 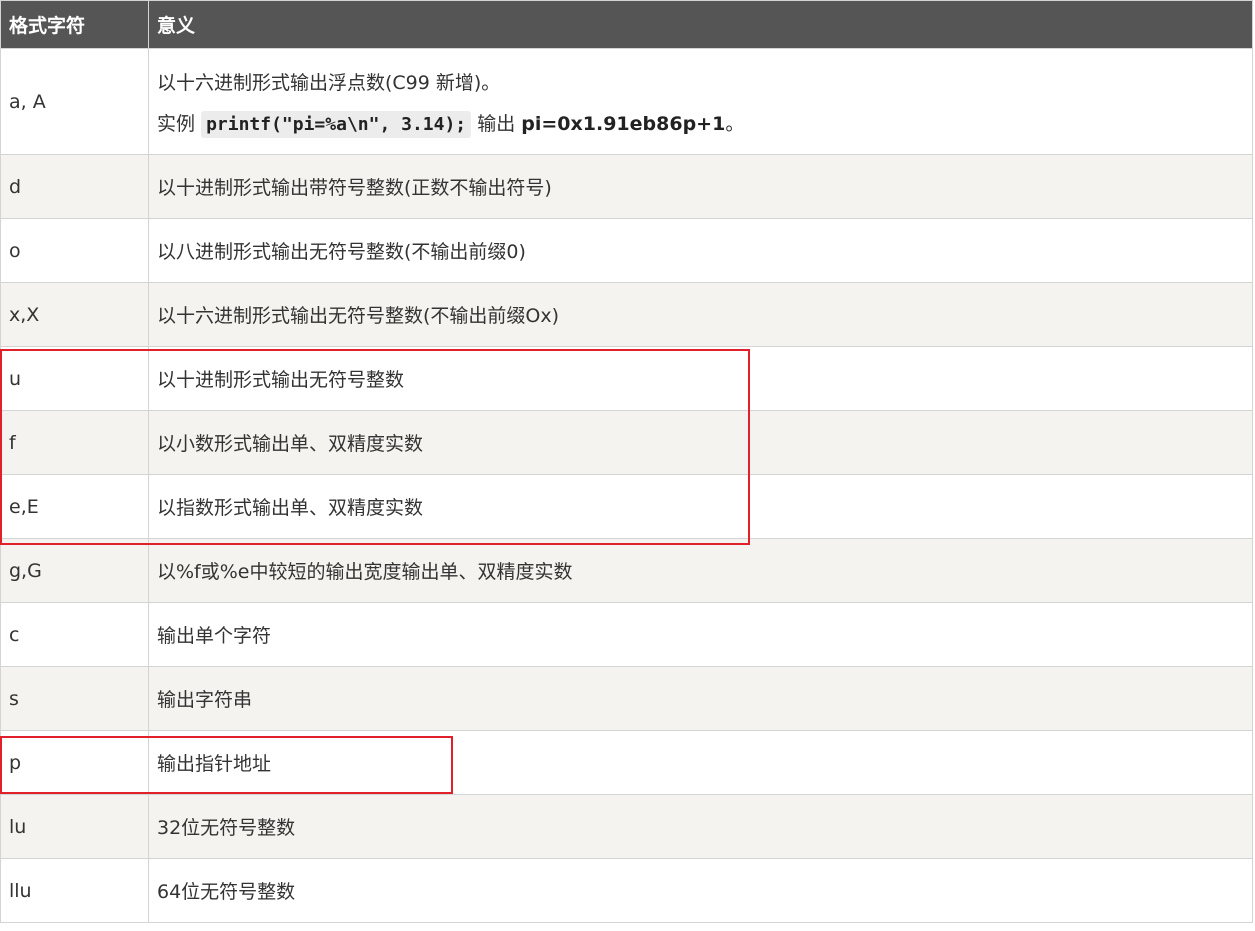 I want to click on table-row: e,E 以指数形式输出单、双精度实数, so click(x=626, y=506).